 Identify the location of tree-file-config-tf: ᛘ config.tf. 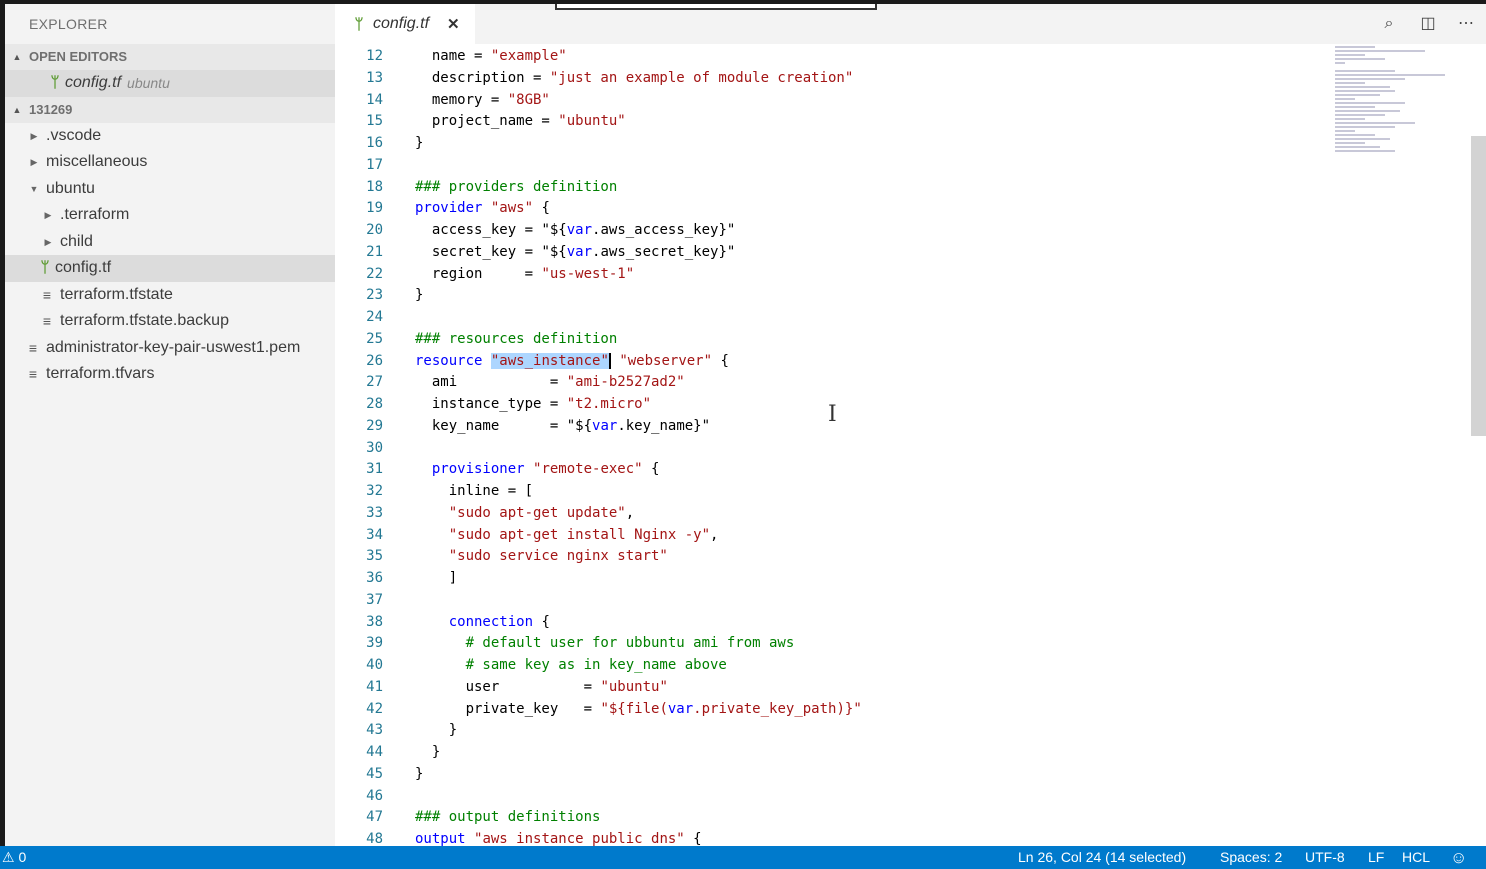
(170, 268).